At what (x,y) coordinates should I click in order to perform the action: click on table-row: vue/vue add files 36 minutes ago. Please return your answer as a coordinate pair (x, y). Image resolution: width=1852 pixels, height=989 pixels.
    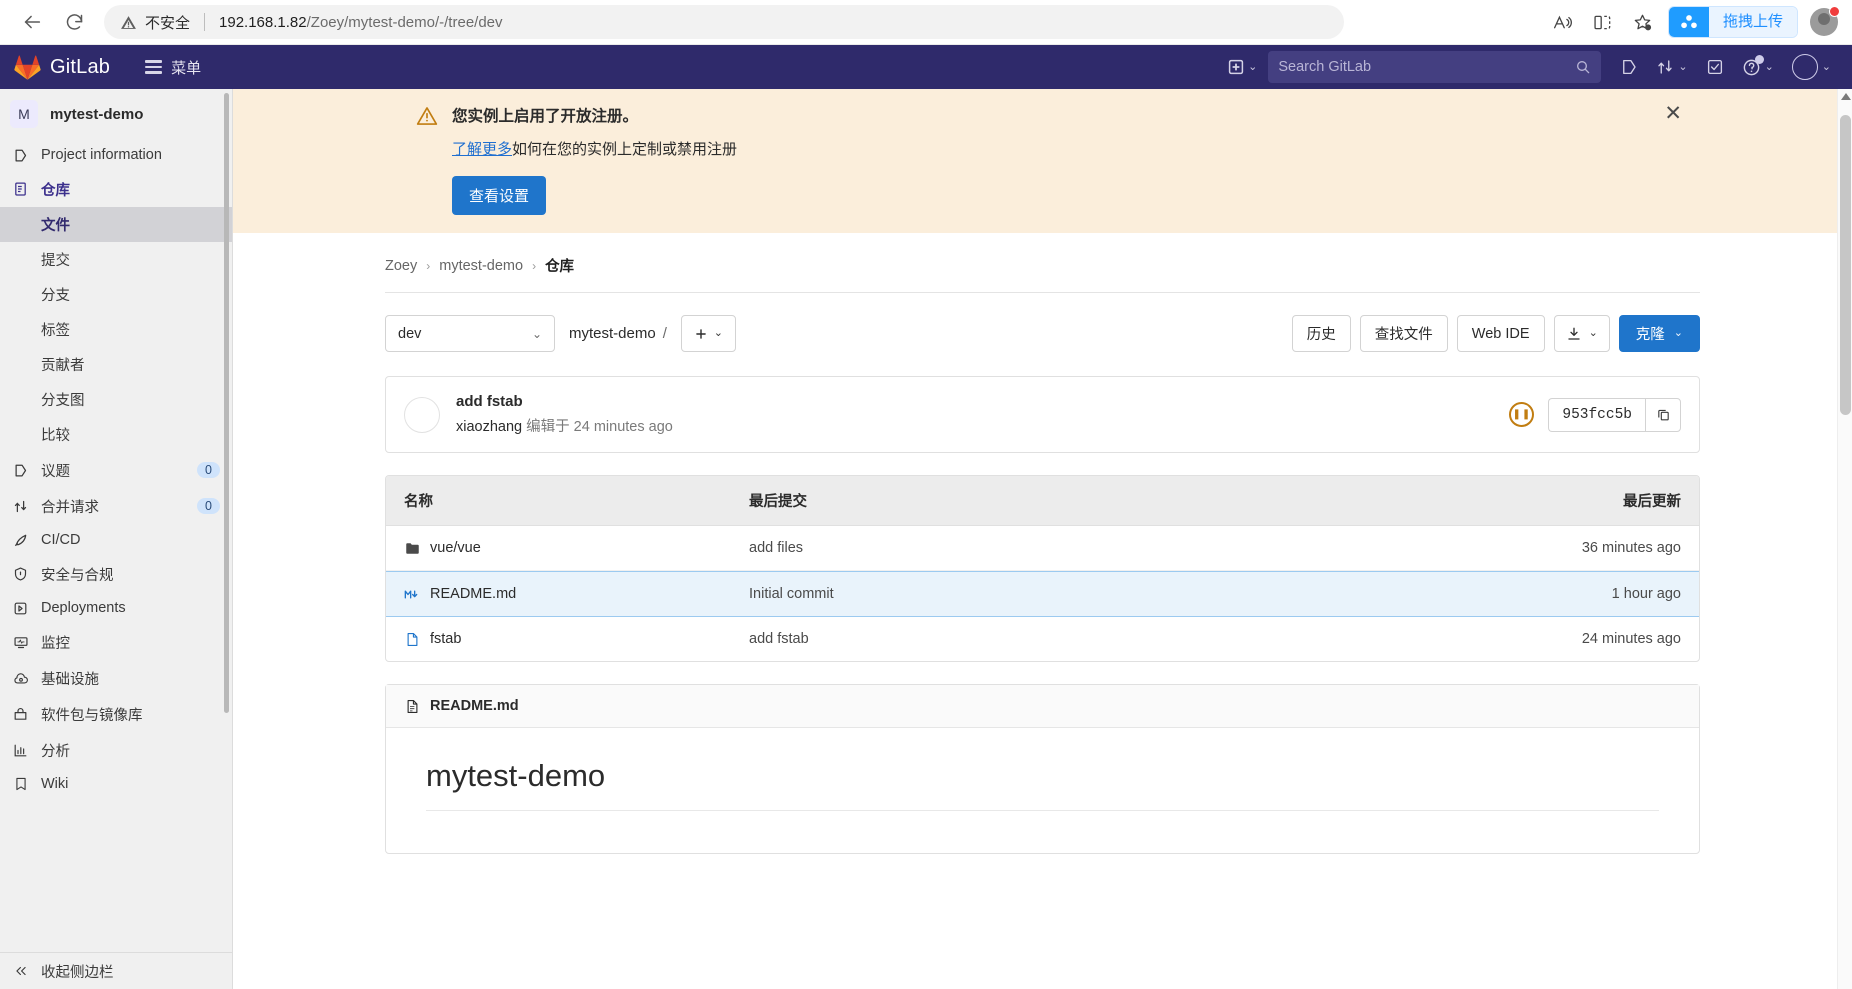
    Looking at the image, I should click on (1042, 548).